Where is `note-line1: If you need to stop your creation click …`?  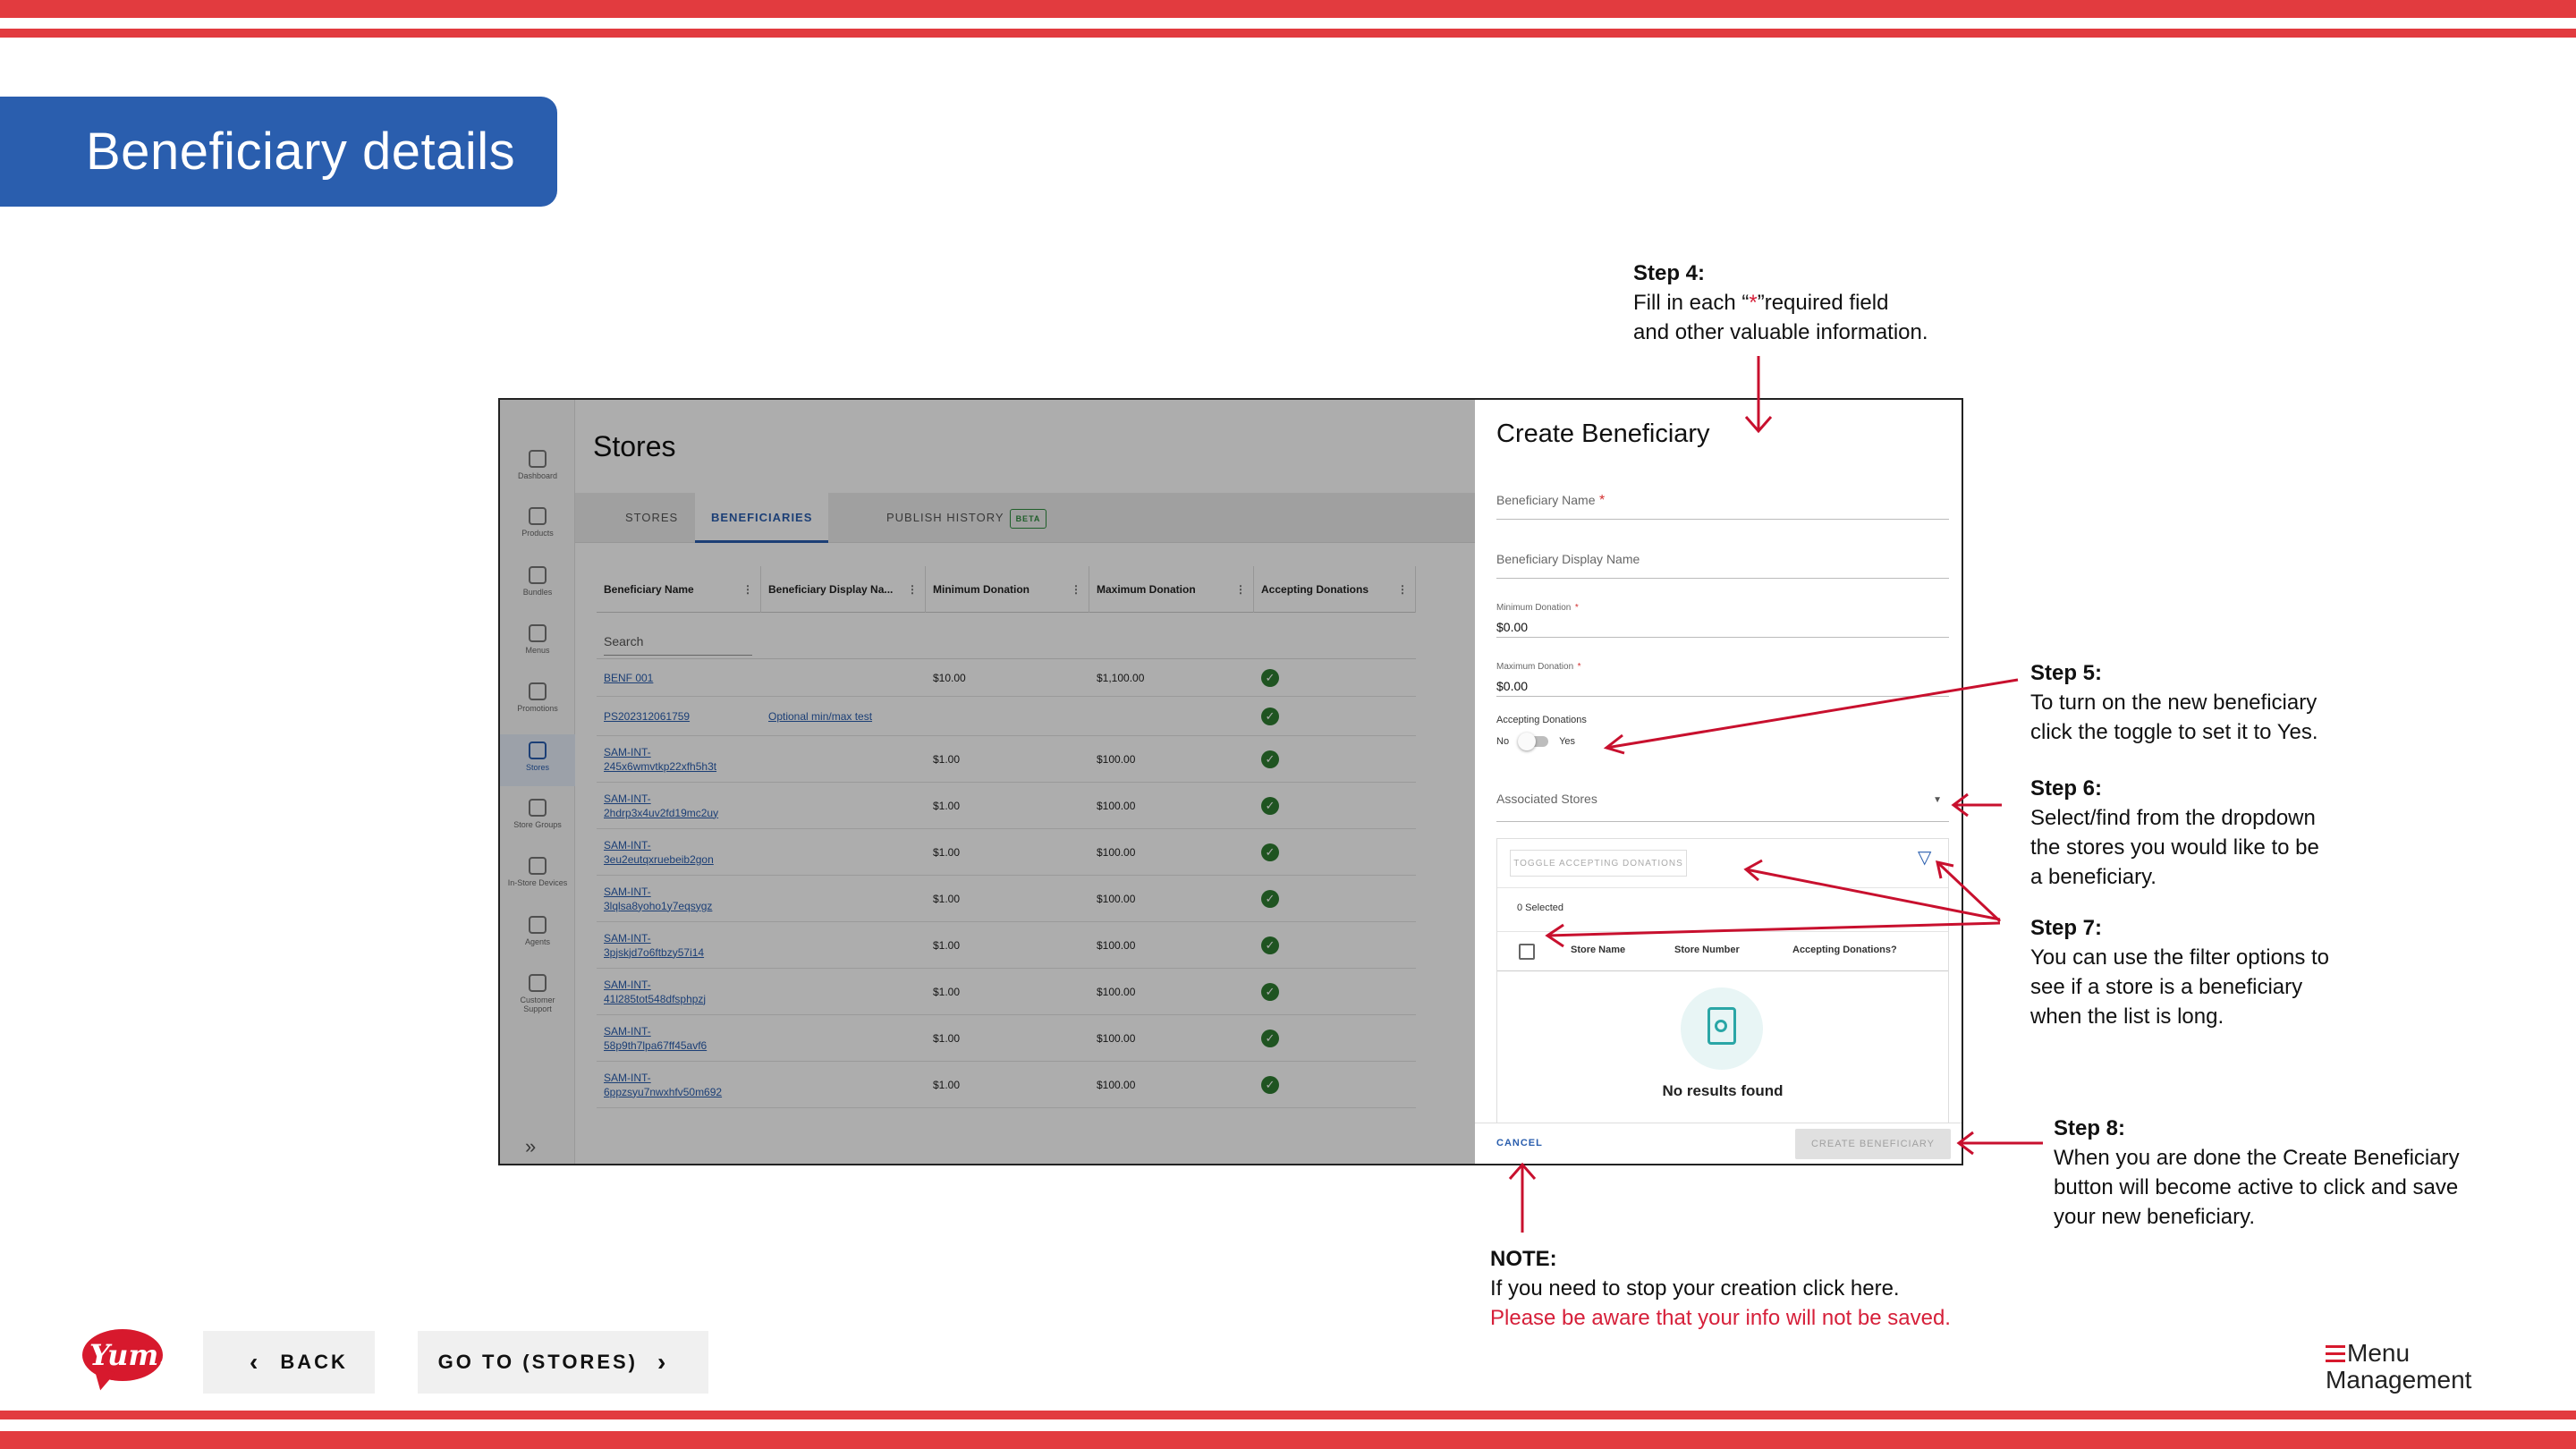
note-line1: If you need to stop your creation click … is located at coordinates (1695, 1288).